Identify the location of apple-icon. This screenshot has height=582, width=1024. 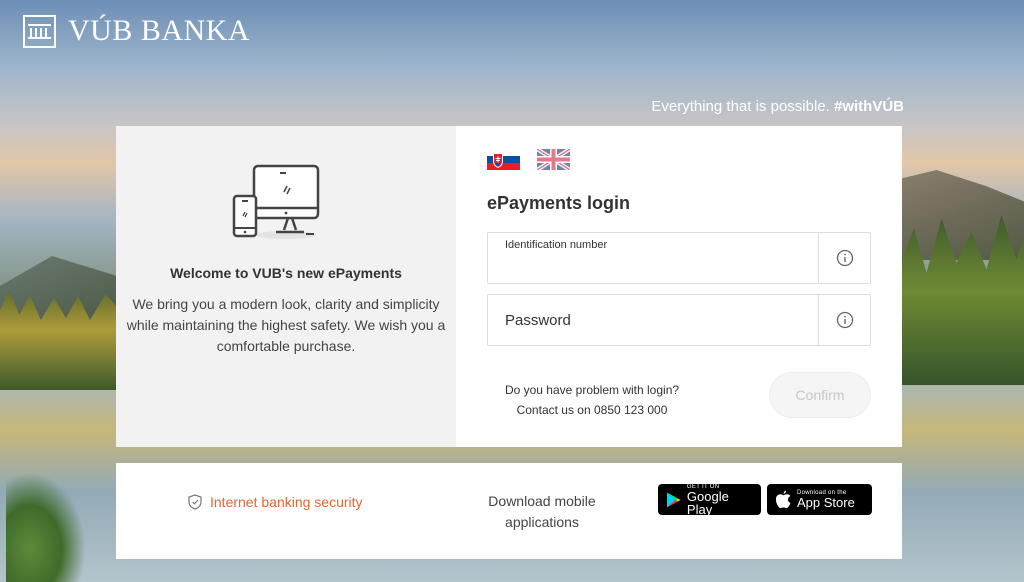
(783, 499).